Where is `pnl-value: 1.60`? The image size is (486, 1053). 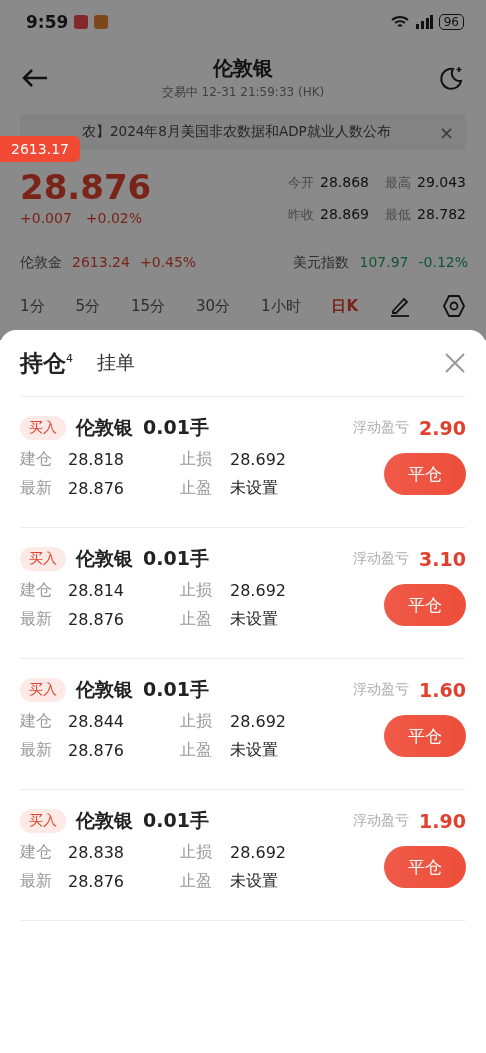
pnl-value: 1.60 is located at coordinates (442, 690).